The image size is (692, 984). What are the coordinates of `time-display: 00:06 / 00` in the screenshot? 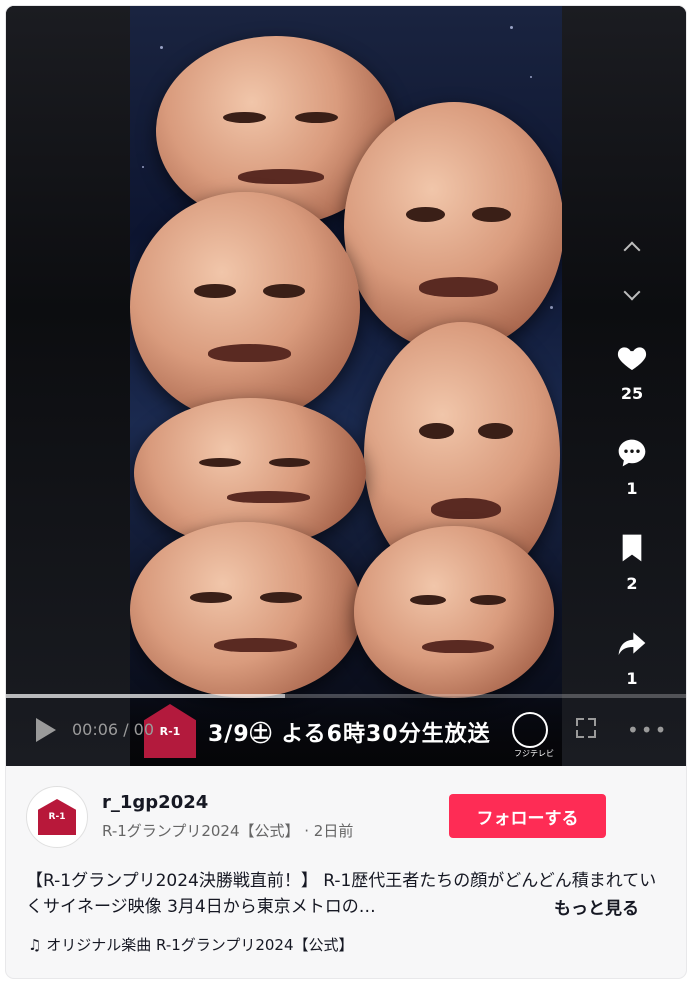 It's located at (113, 729).